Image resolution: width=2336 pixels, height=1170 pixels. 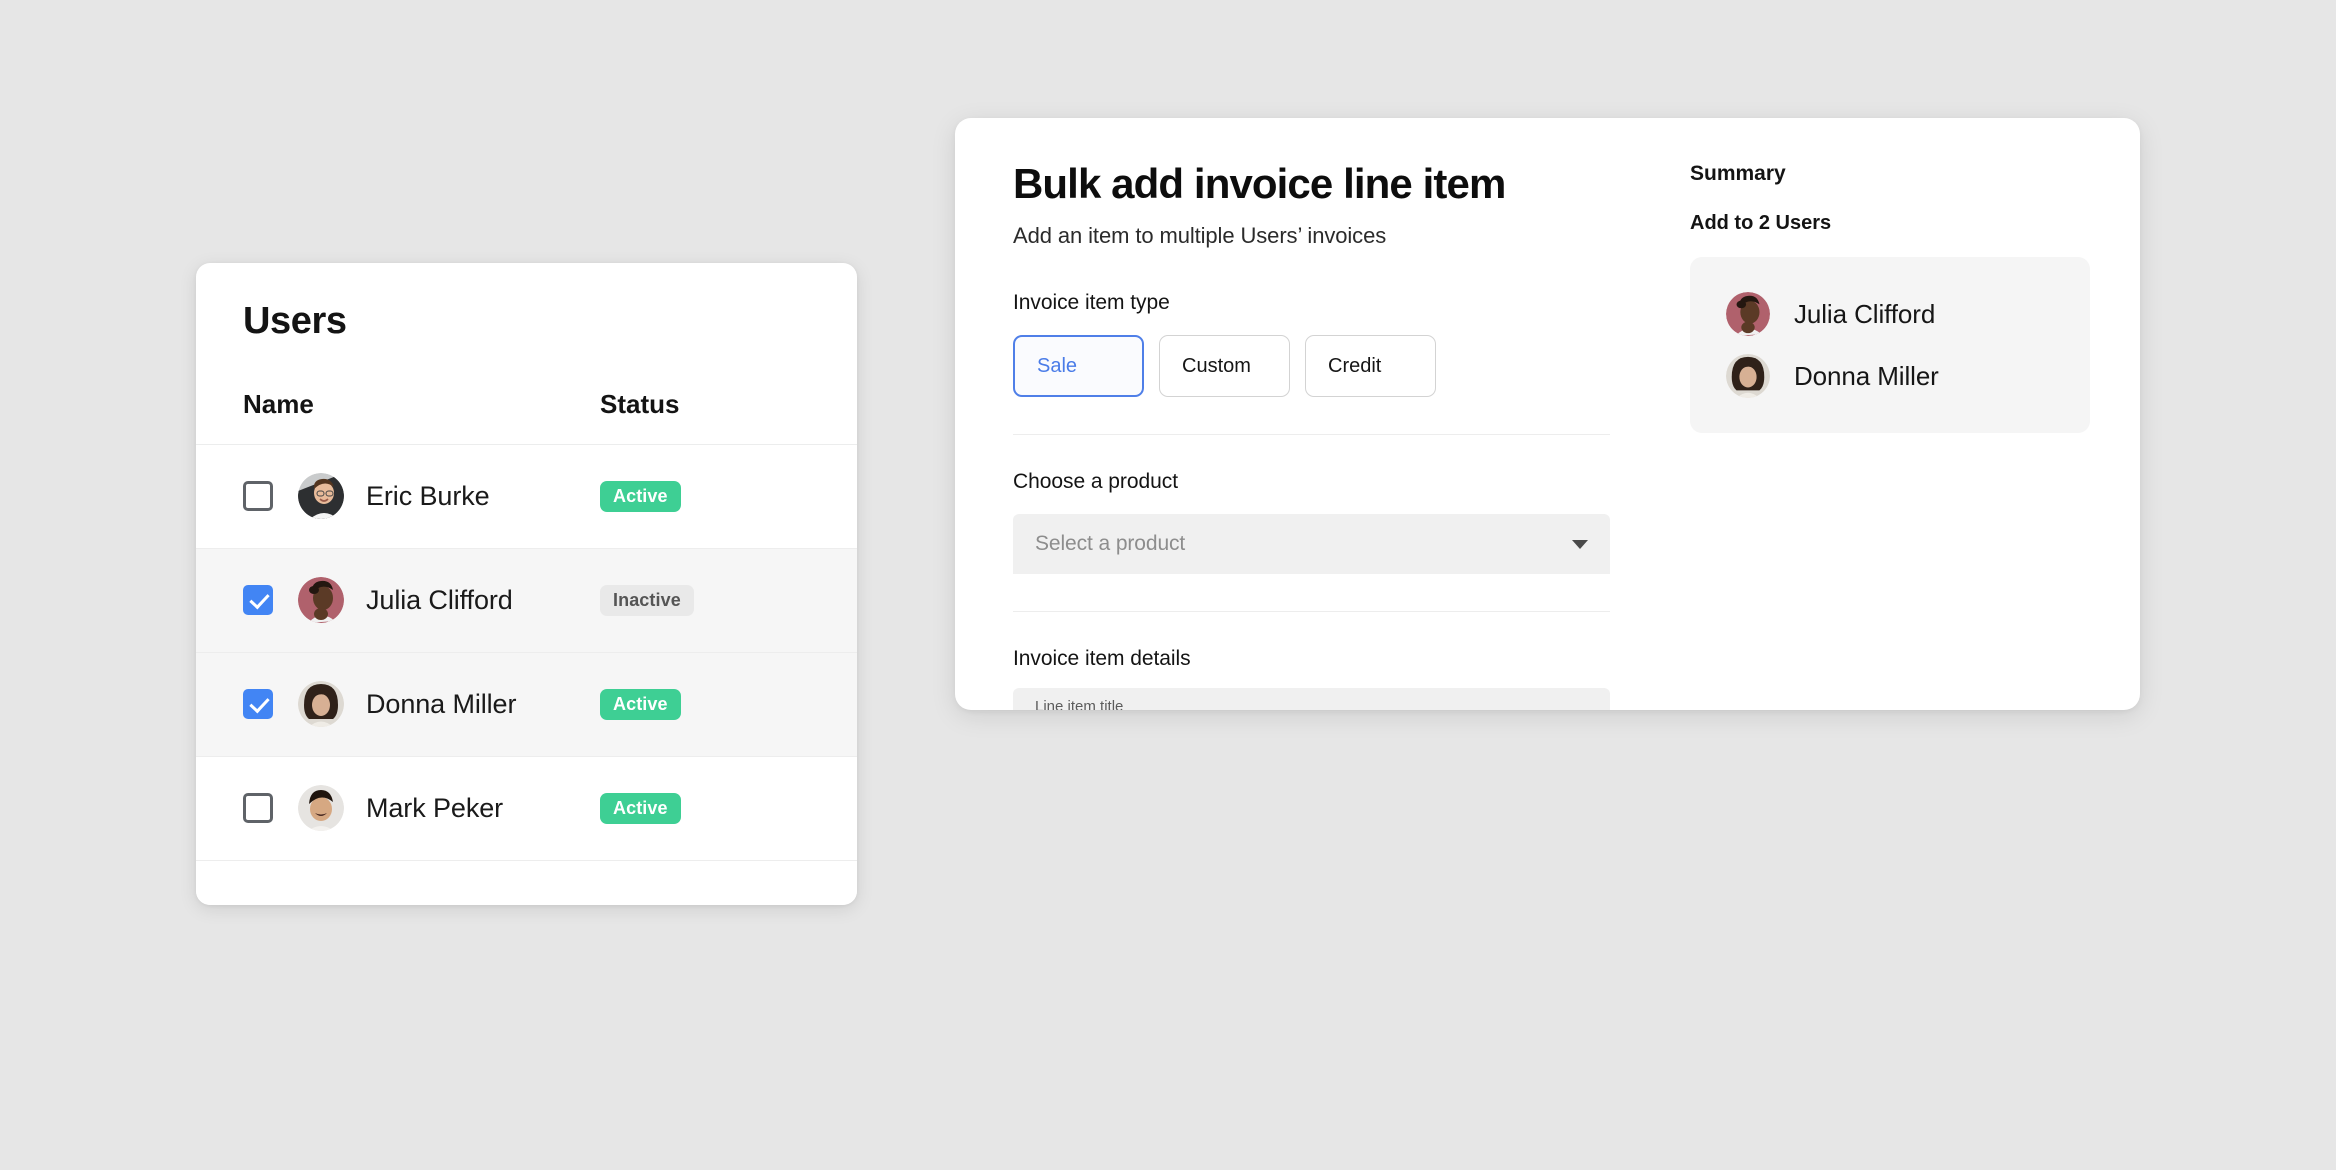 What do you see at coordinates (1216, 365) in the screenshot?
I see `type-option-custom-label: Custom` at bounding box center [1216, 365].